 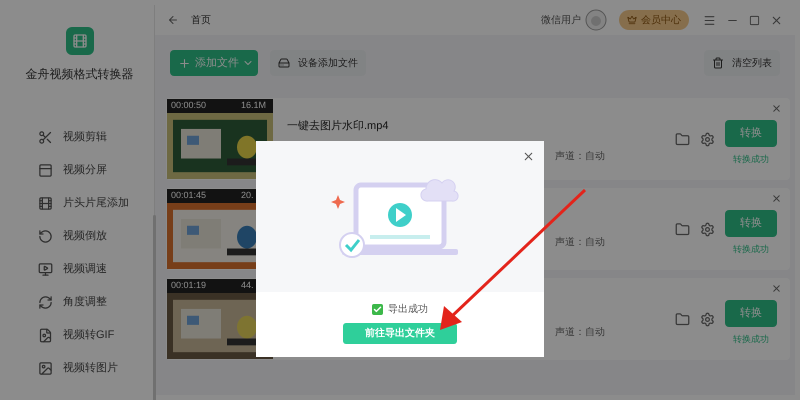 What do you see at coordinates (79, 302) in the screenshot?
I see `sidebar-item: 角度调整` at bounding box center [79, 302].